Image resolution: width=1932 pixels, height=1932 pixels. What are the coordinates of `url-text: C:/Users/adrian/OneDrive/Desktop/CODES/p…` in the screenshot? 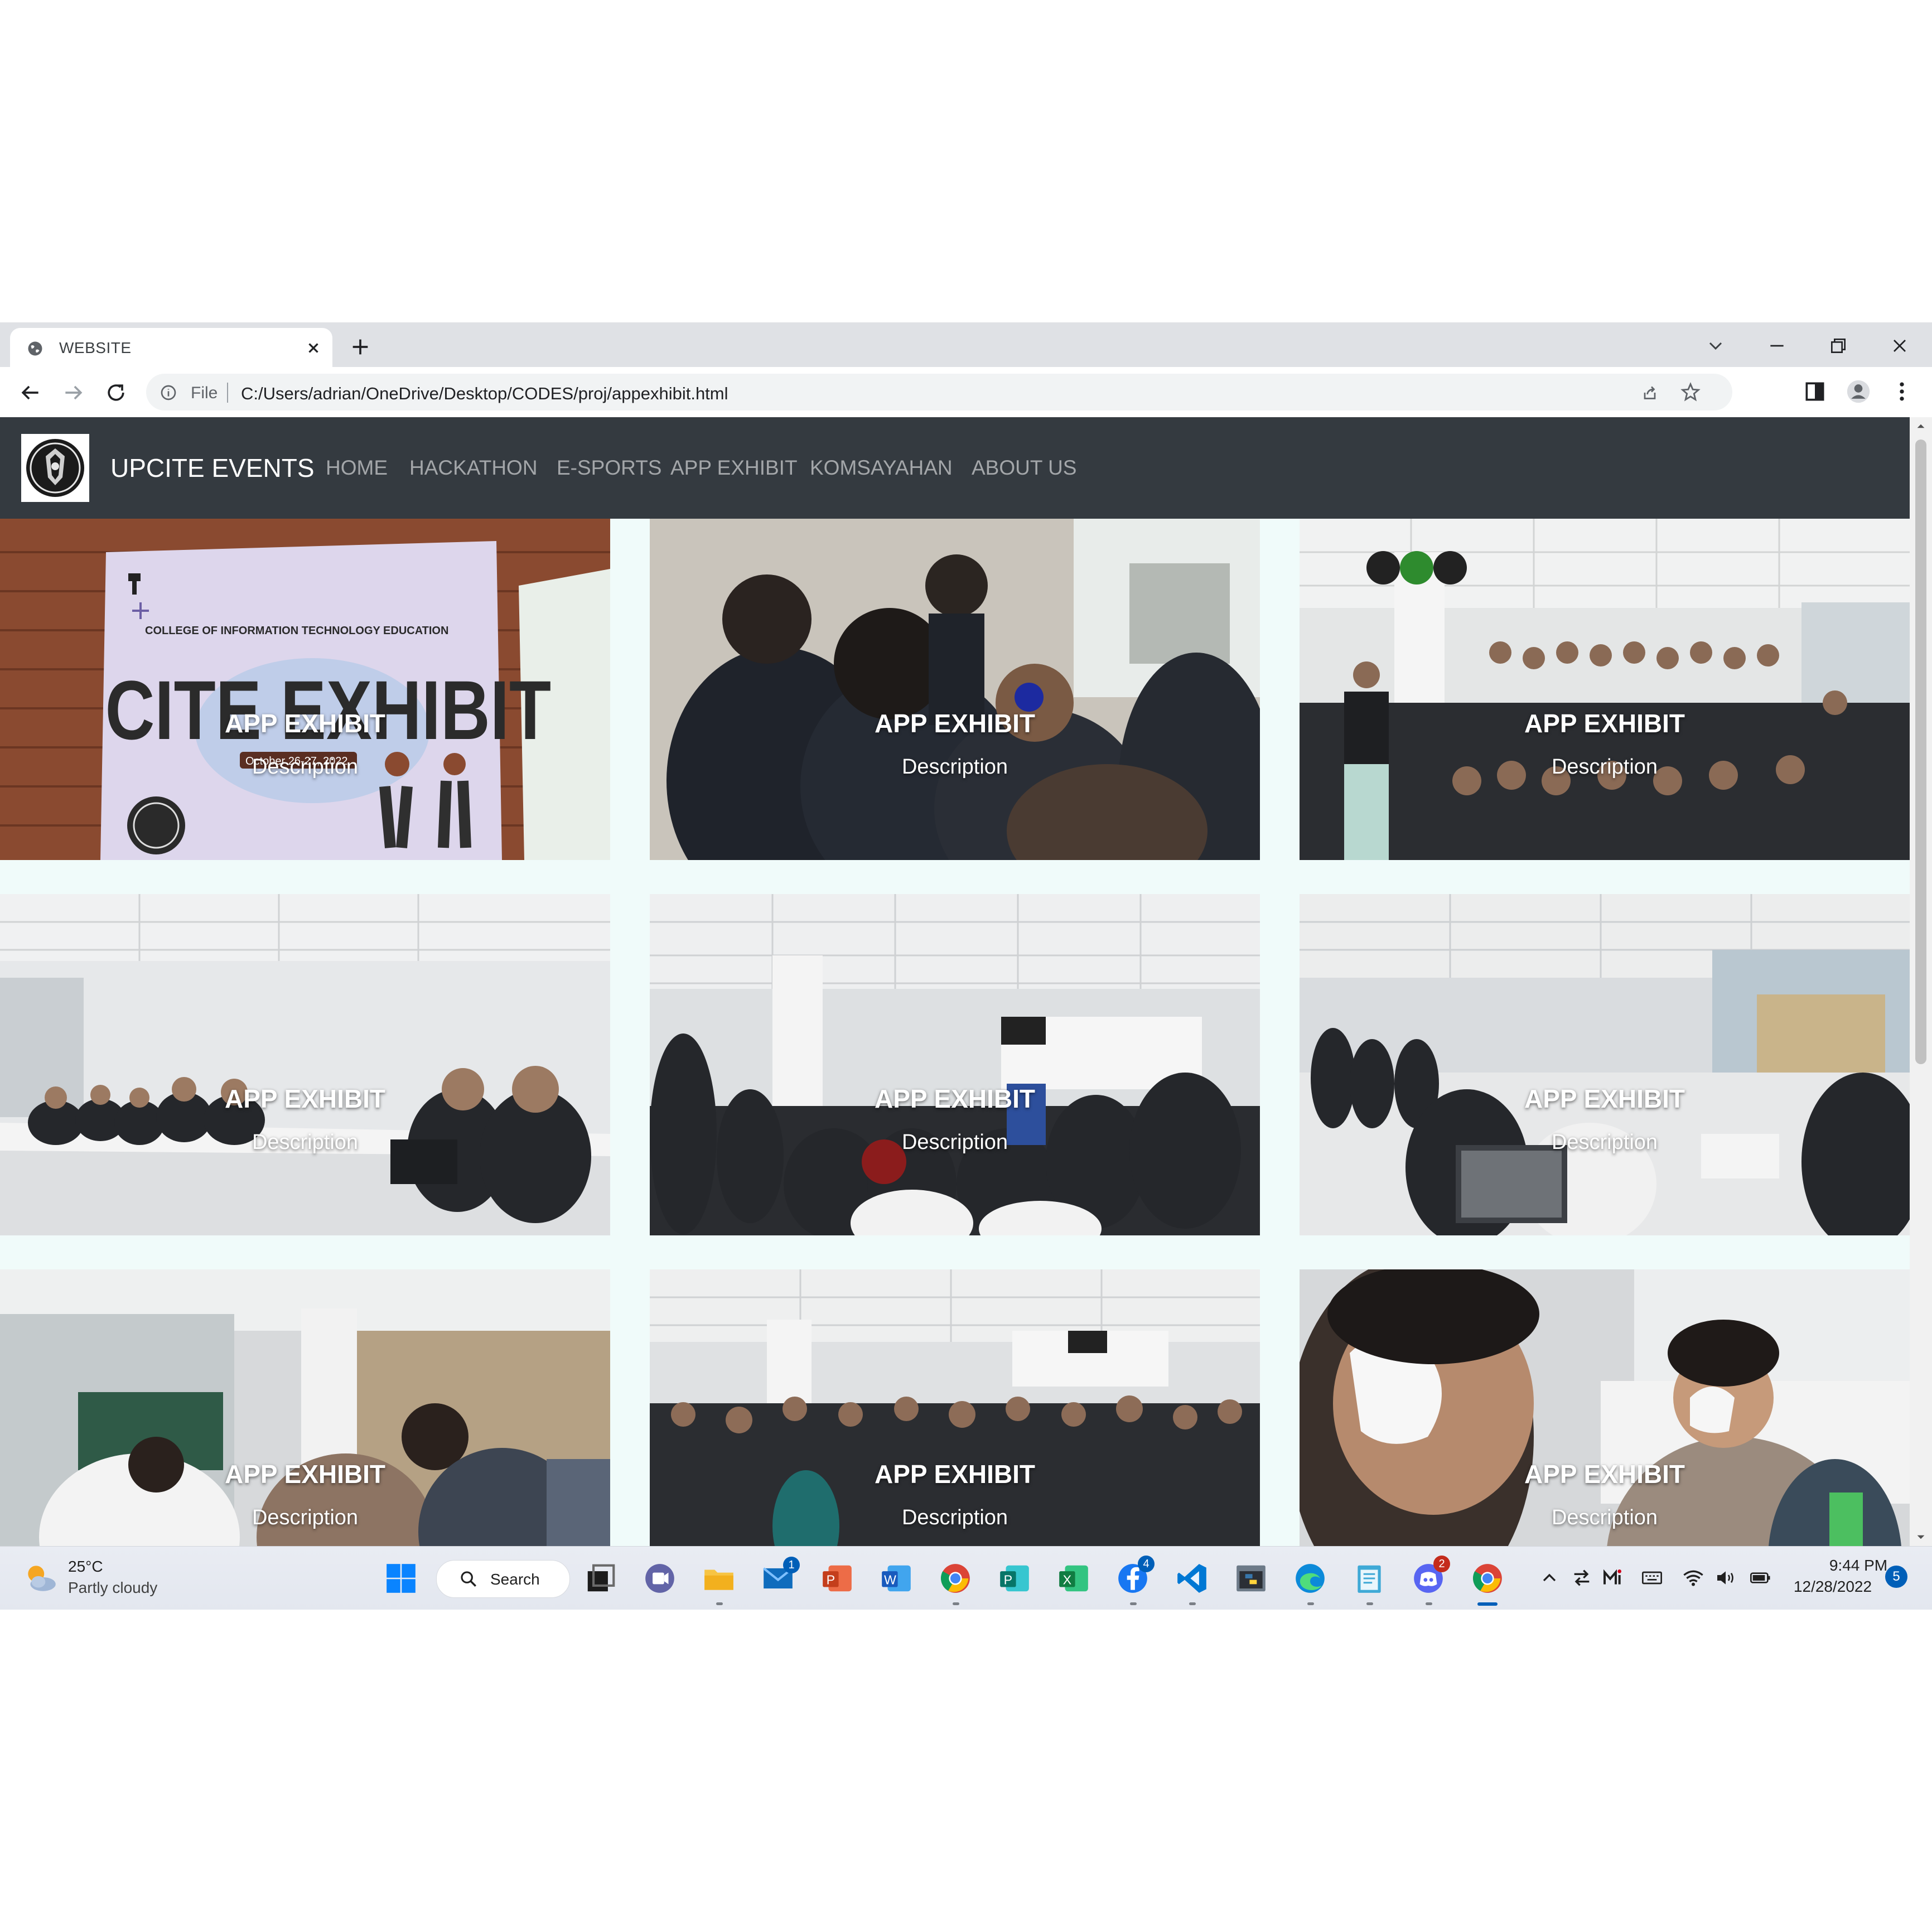 It's located at (484, 394).